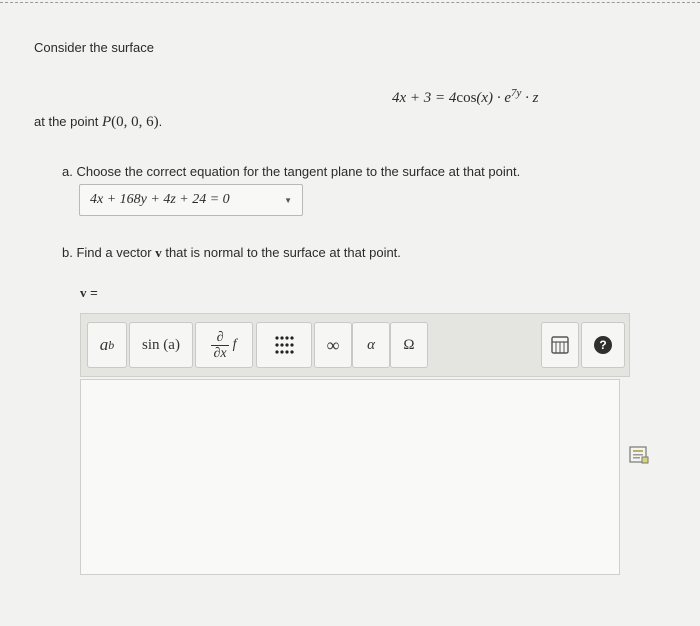 This screenshot has width=700, height=626. I want to click on omega-icon: Ω, so click(409, 344).